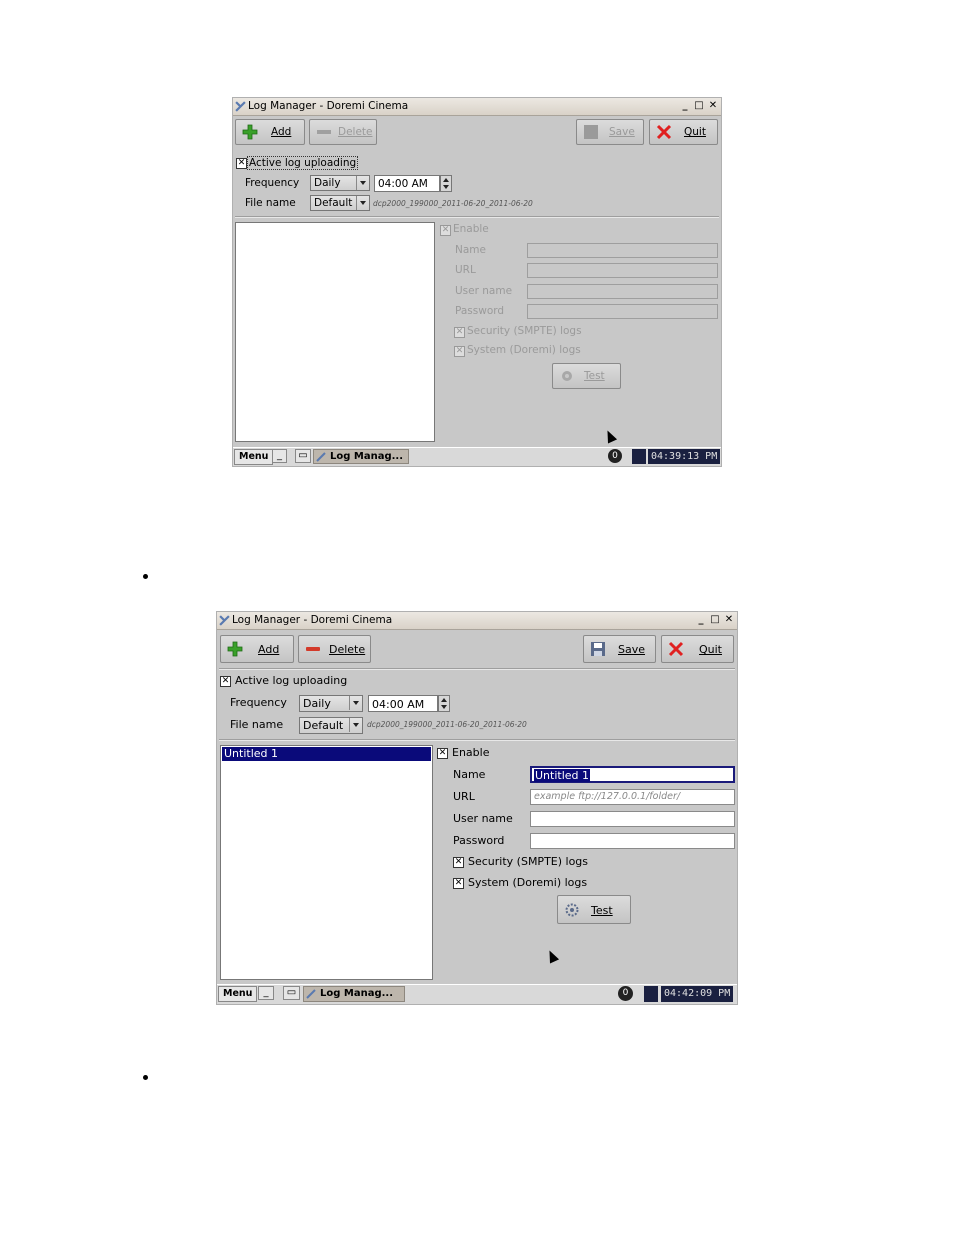 The image size is (954, 1235). I want to click on url-placeholder: example ftp://127.0.0.1/folder/, so click(607, 796).